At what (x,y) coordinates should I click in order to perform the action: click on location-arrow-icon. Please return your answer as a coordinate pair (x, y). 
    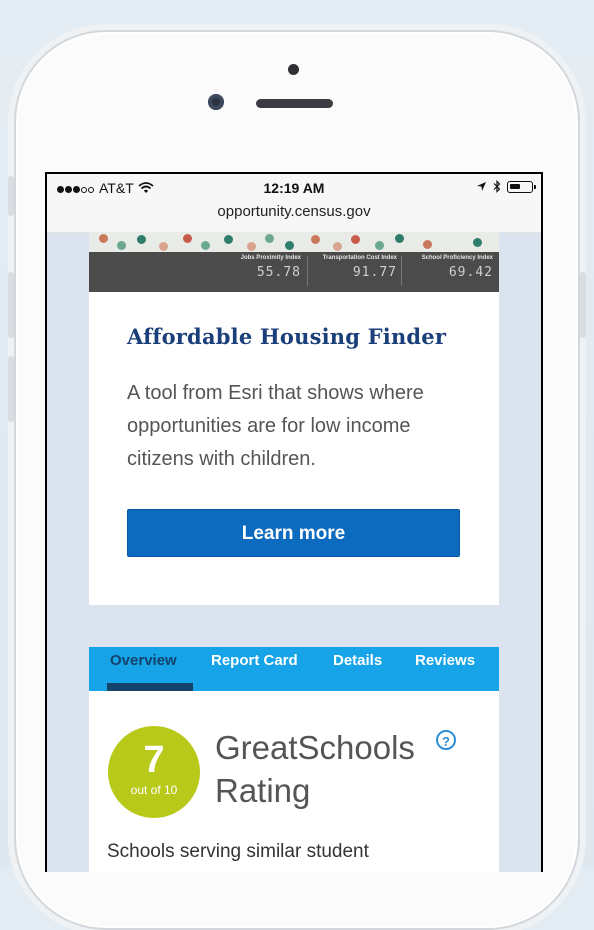
    Looking at the image, I should click on (481, 186).